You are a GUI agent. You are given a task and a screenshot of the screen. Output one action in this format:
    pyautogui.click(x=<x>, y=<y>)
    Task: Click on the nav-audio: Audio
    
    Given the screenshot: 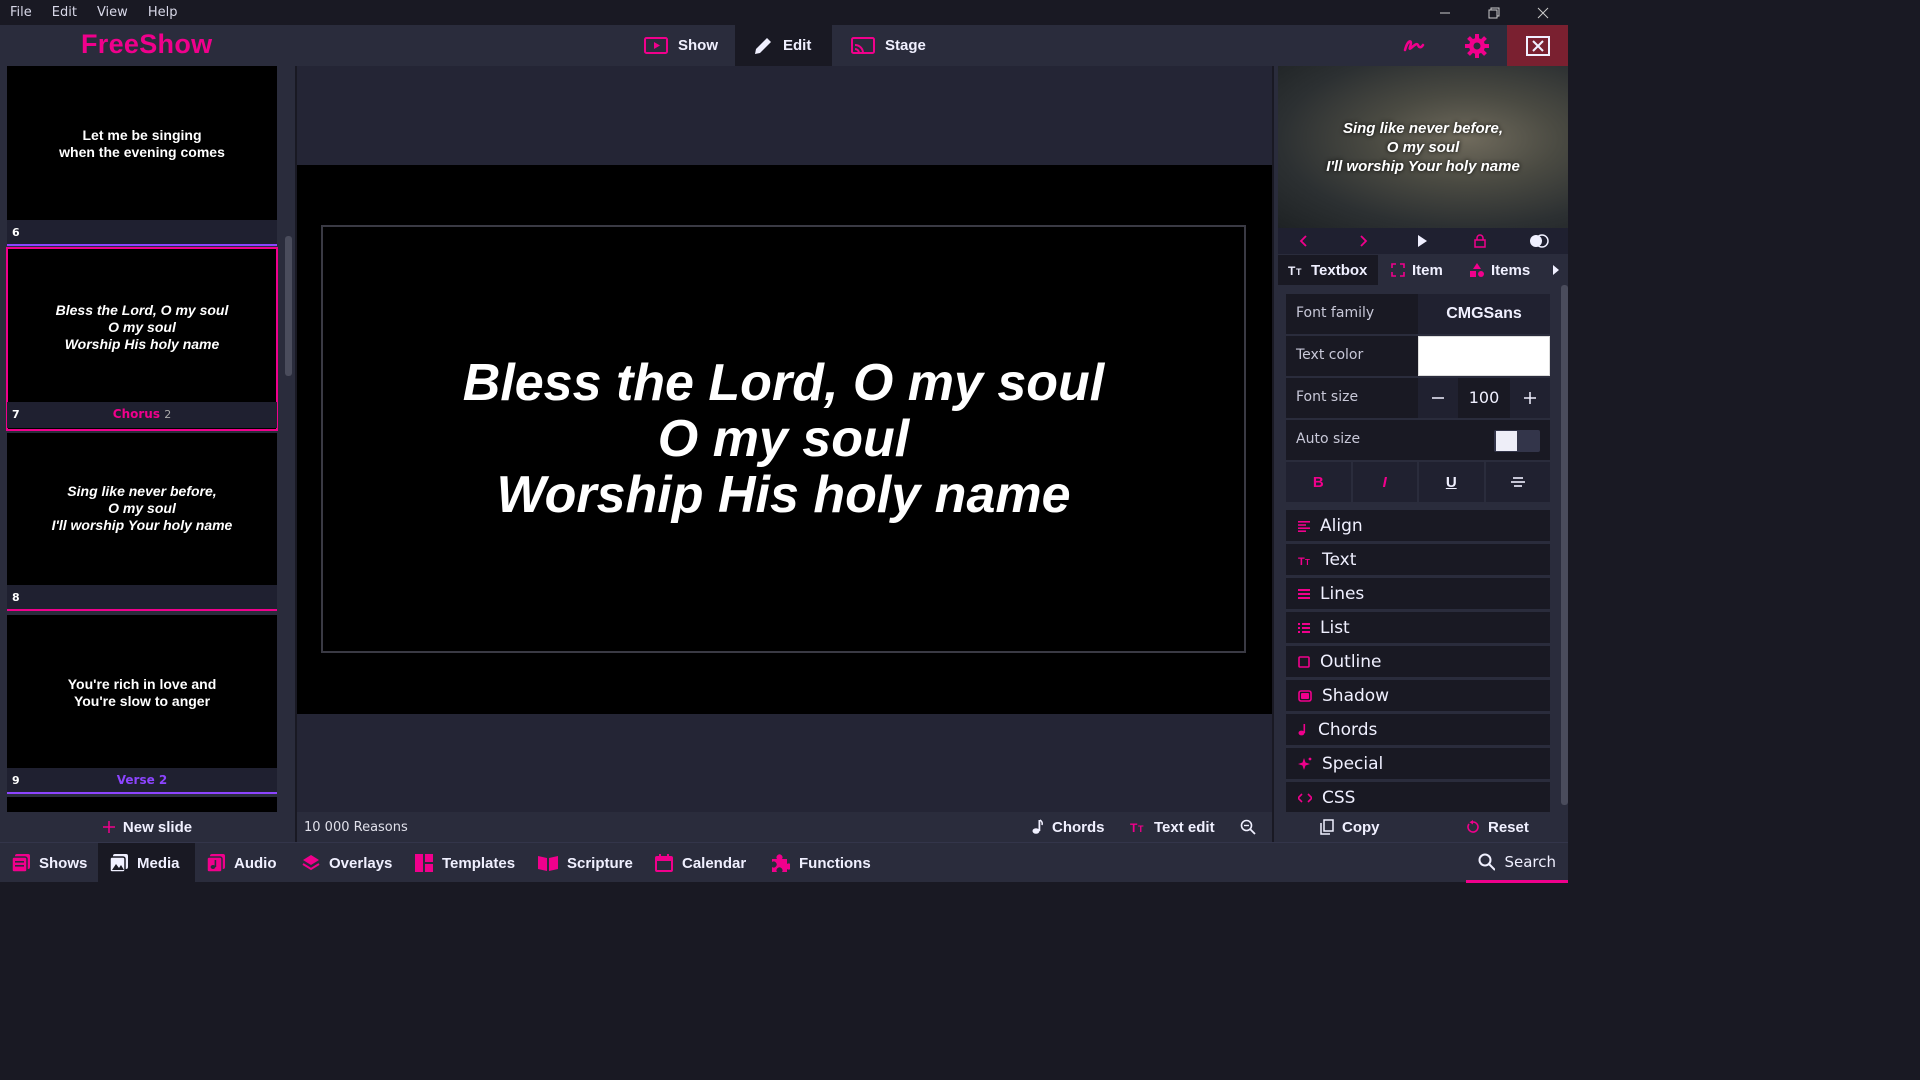 What is the action you would take?
    pyautogui.click(x=242, y=863)
    